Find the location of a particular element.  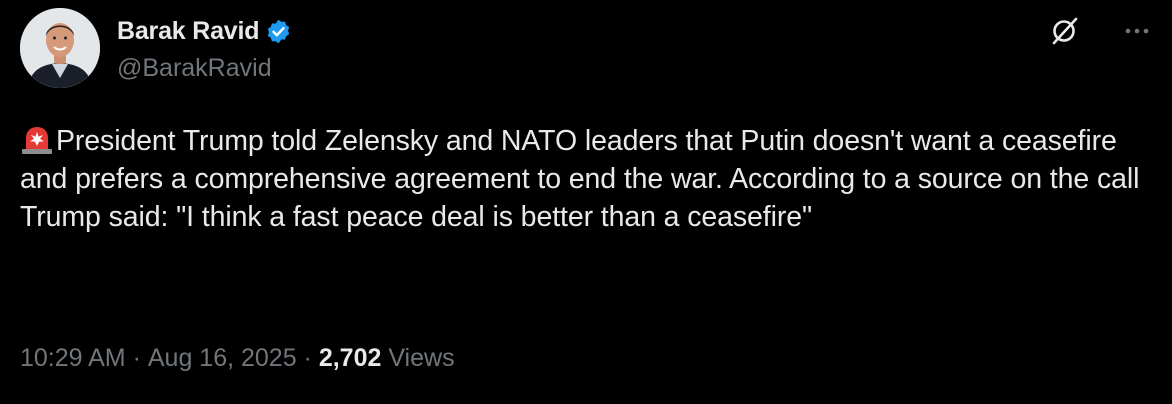

name-row: Barak Ravid is located at coordinates (204, 31).